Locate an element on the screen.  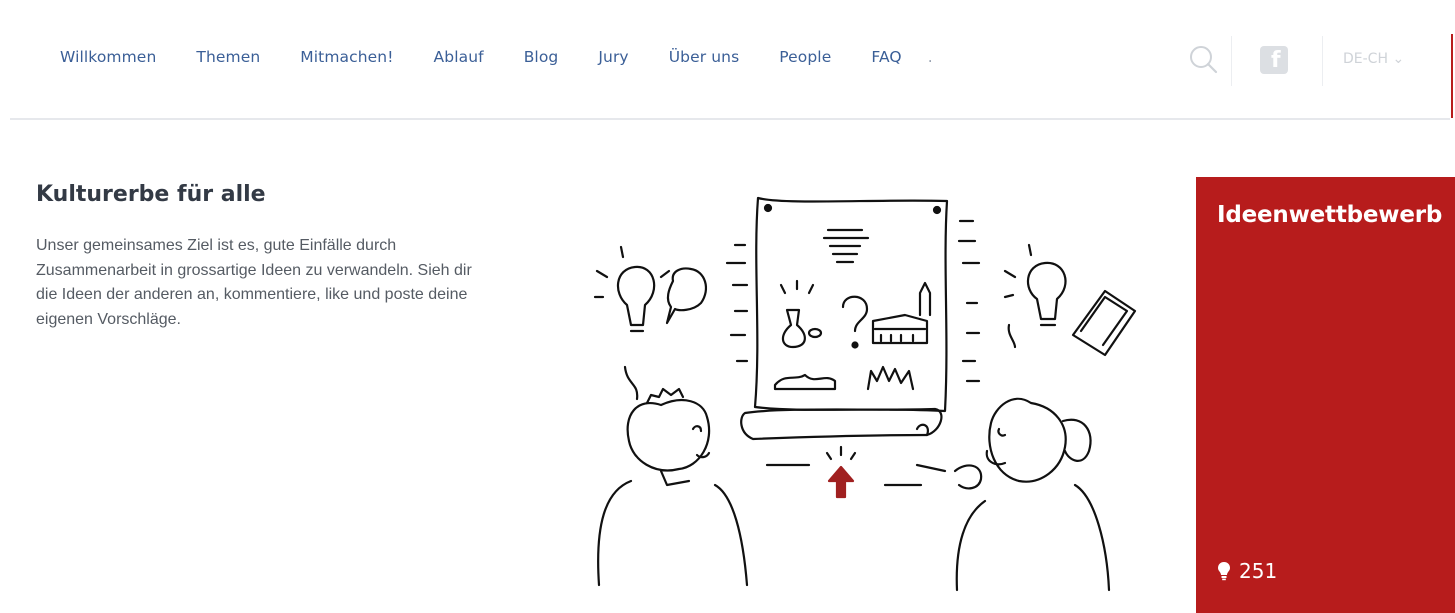
lightbulb-icon is located at coordinates (1224, 571).